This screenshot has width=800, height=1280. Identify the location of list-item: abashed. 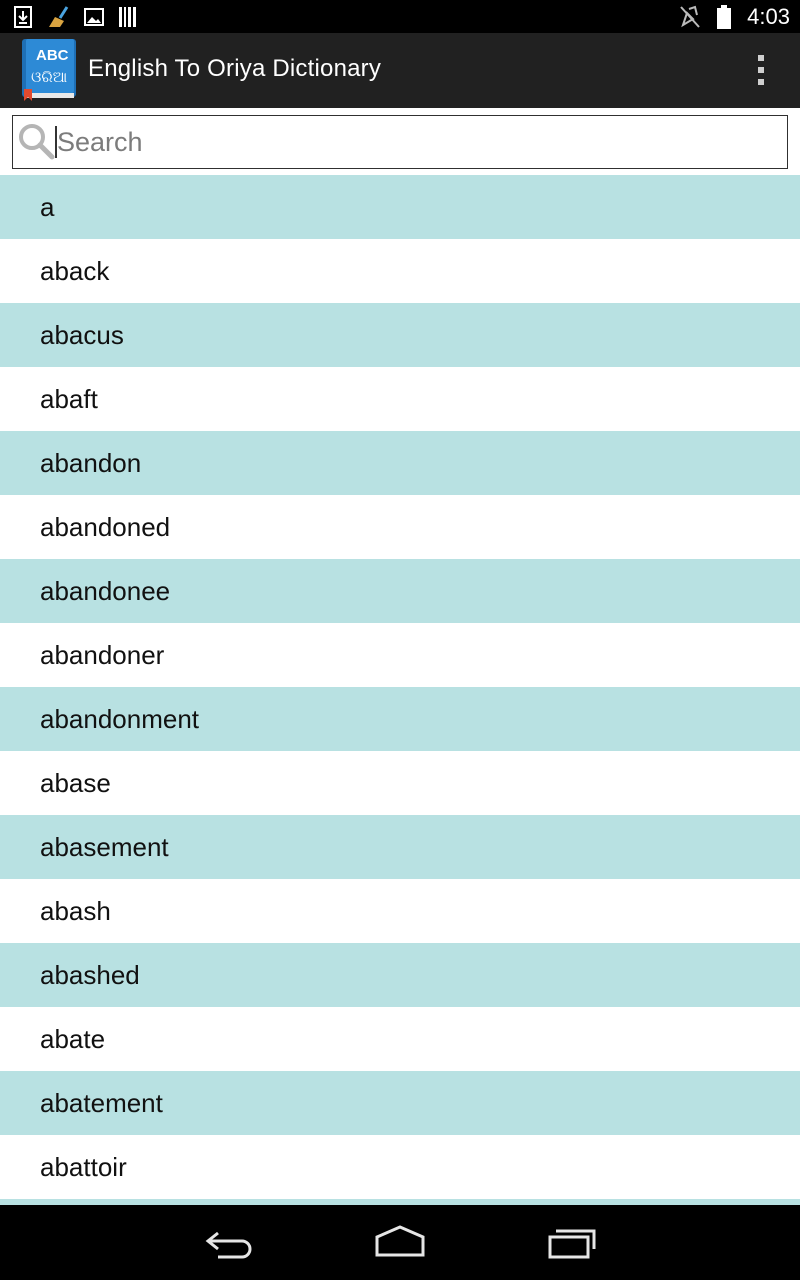
(400, 975).